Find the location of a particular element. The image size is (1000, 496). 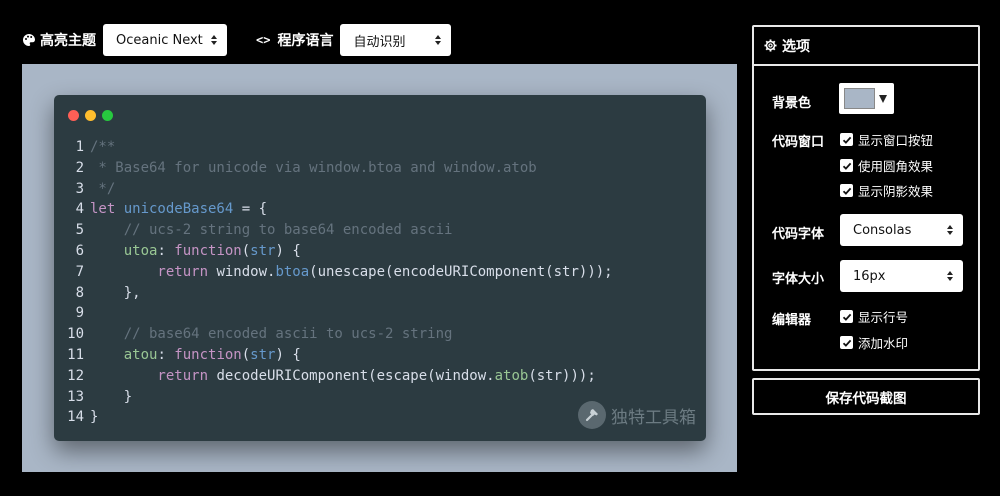

code-line: 3 */ is located at coordinates (338, 189).